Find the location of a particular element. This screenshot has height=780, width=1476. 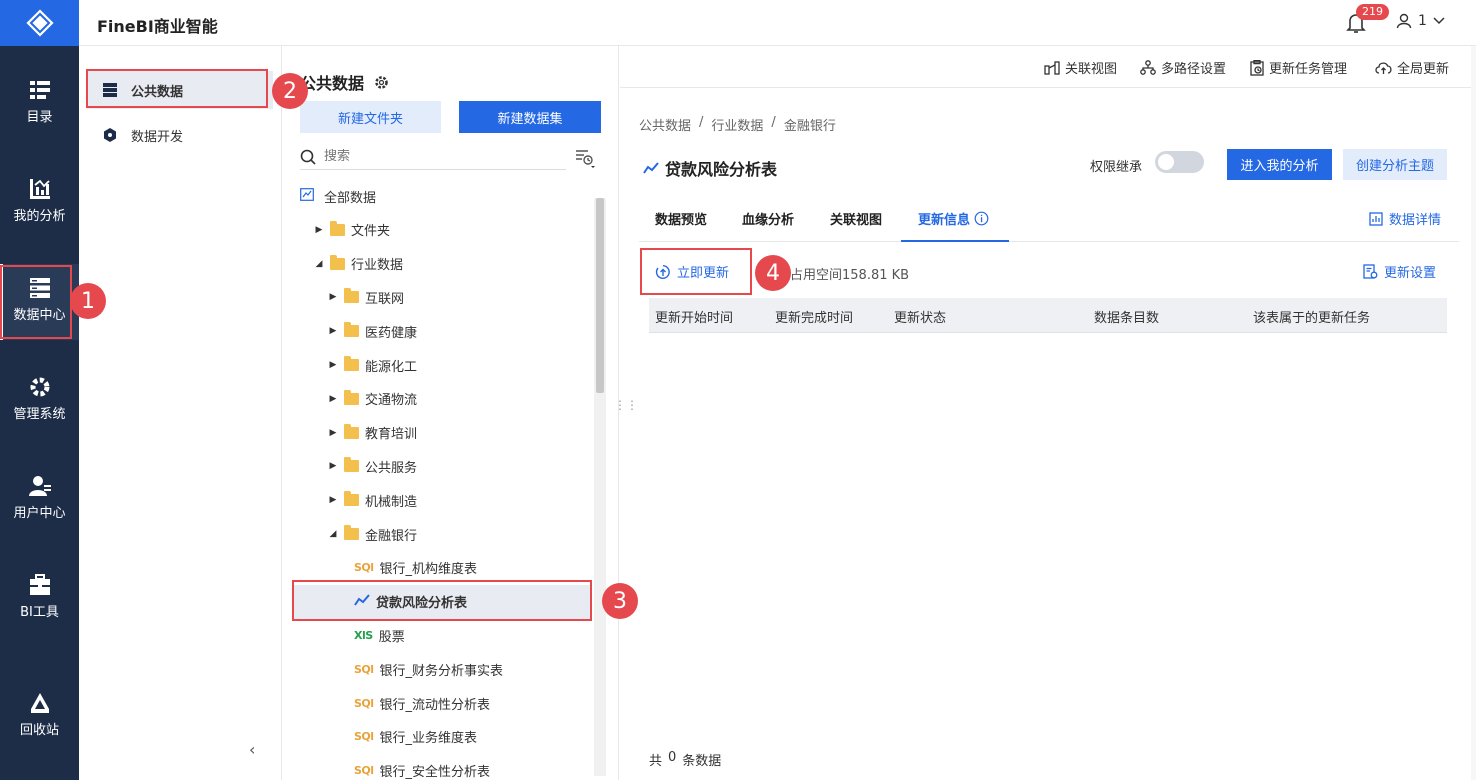

callout-number-3: 3 is located at coordinates (620, 601).